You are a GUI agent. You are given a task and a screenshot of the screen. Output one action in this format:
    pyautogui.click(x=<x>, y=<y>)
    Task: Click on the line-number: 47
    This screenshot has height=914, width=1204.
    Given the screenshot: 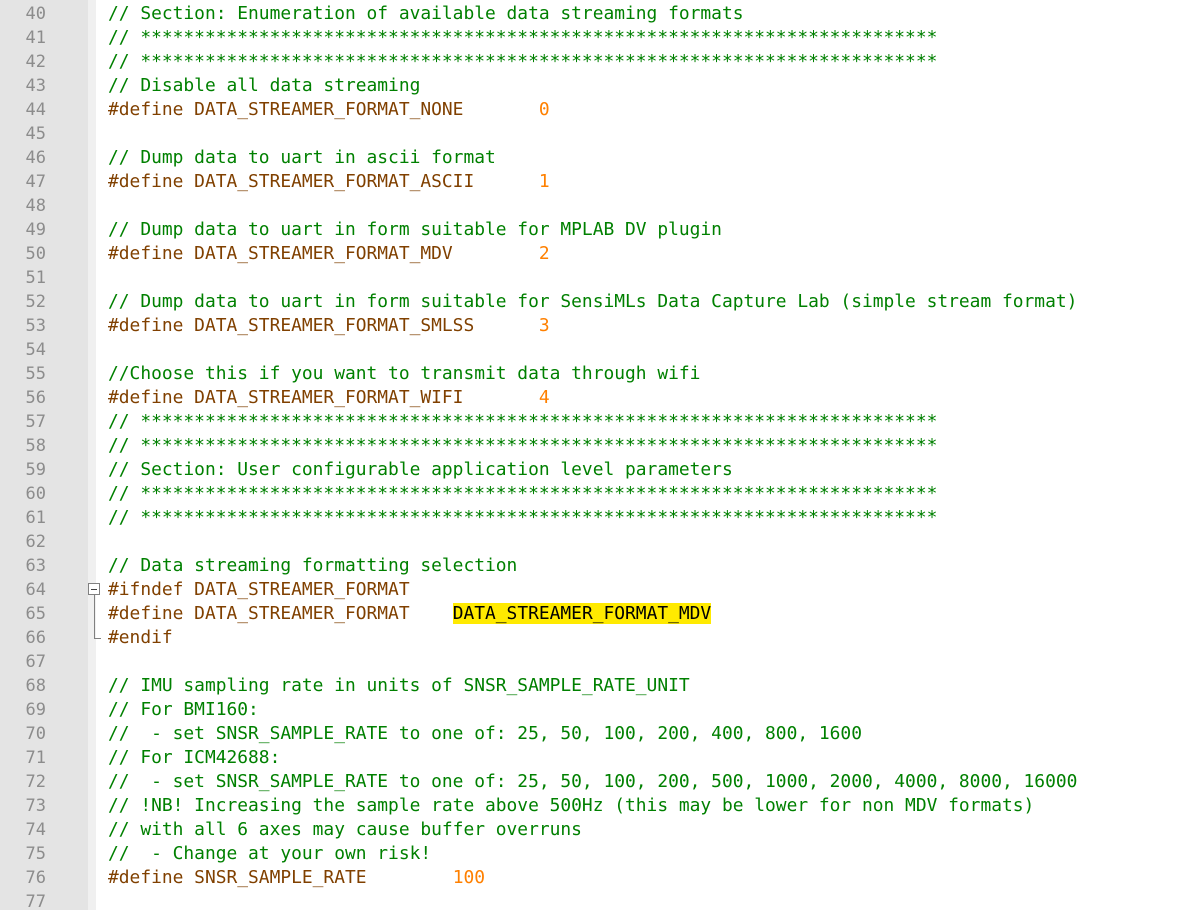 What is the action you would take?
    pyautogui.click(x=35, y=182)
    